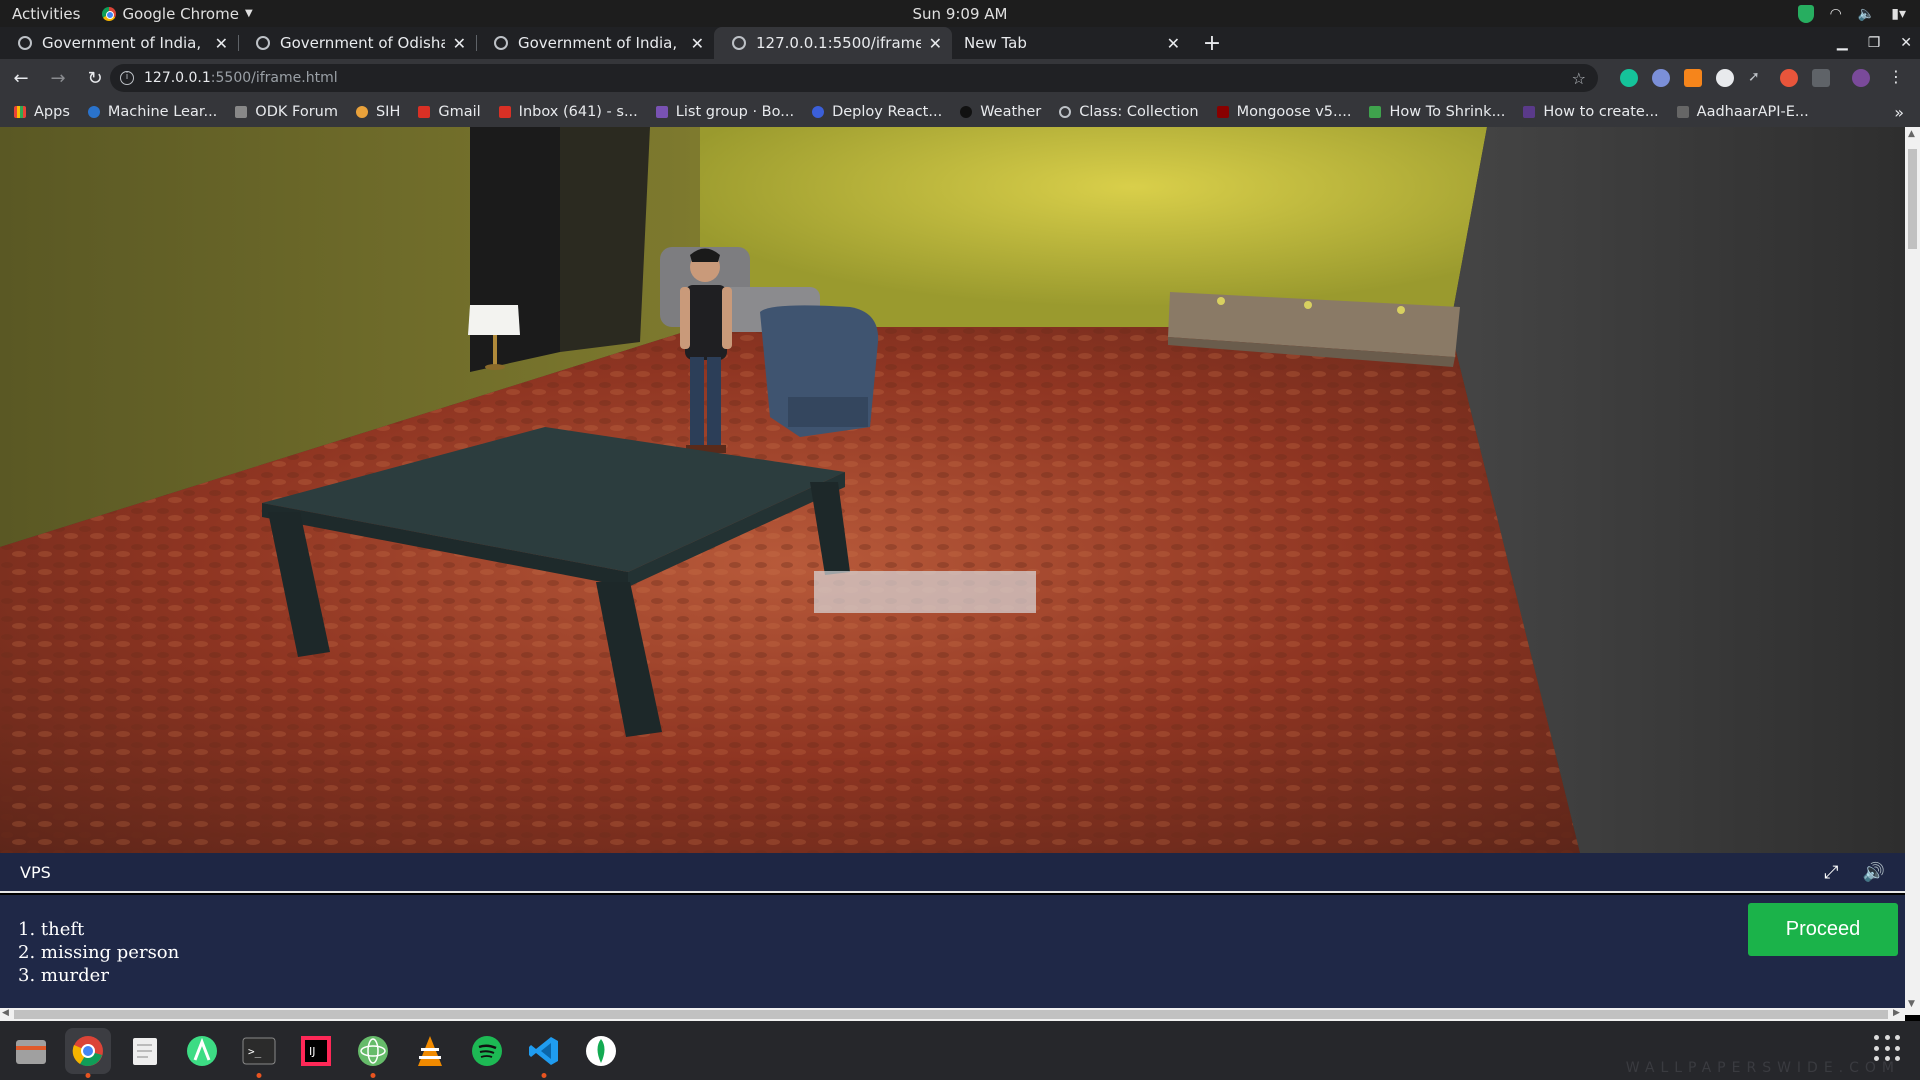 This screenshot has width=1920, height=1080. What do you see at coordinates (145, 1051) in the screenshot?
I see `text-editor-app` at bounding box center [145, 1051].